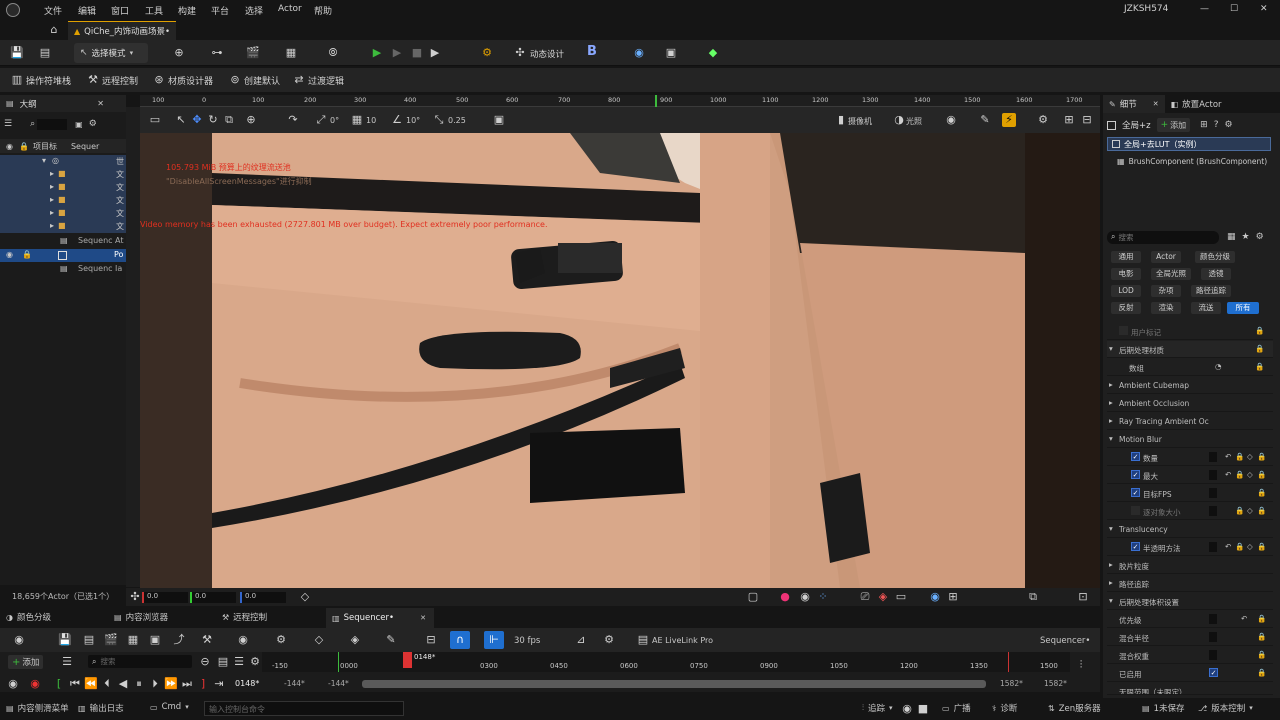 The height and width of the screenshot is (720, 1280). Describe the element at coordinates (1069, 120) in the screenshot. I see `maximize-viewport-icon: ⊞` at that location.